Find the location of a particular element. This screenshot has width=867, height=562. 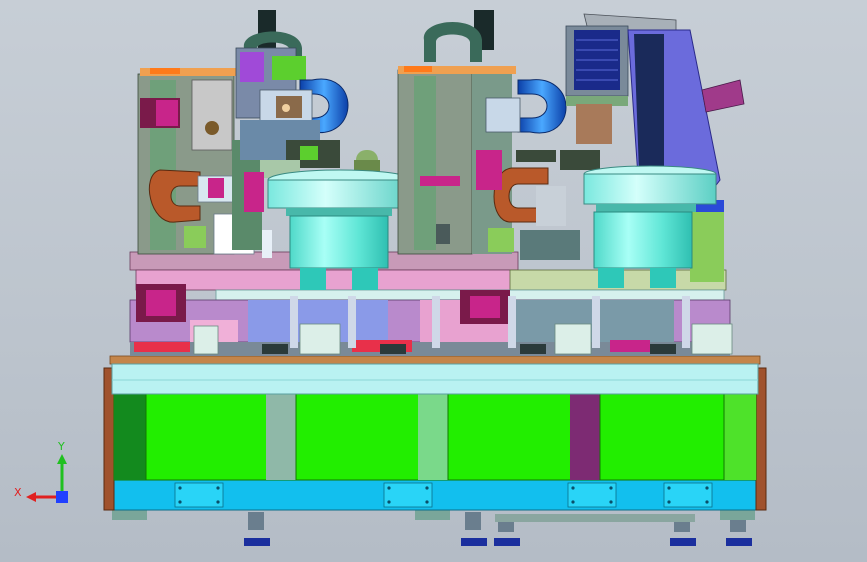

x-axis-label: X is located at coordinates (18, 492).